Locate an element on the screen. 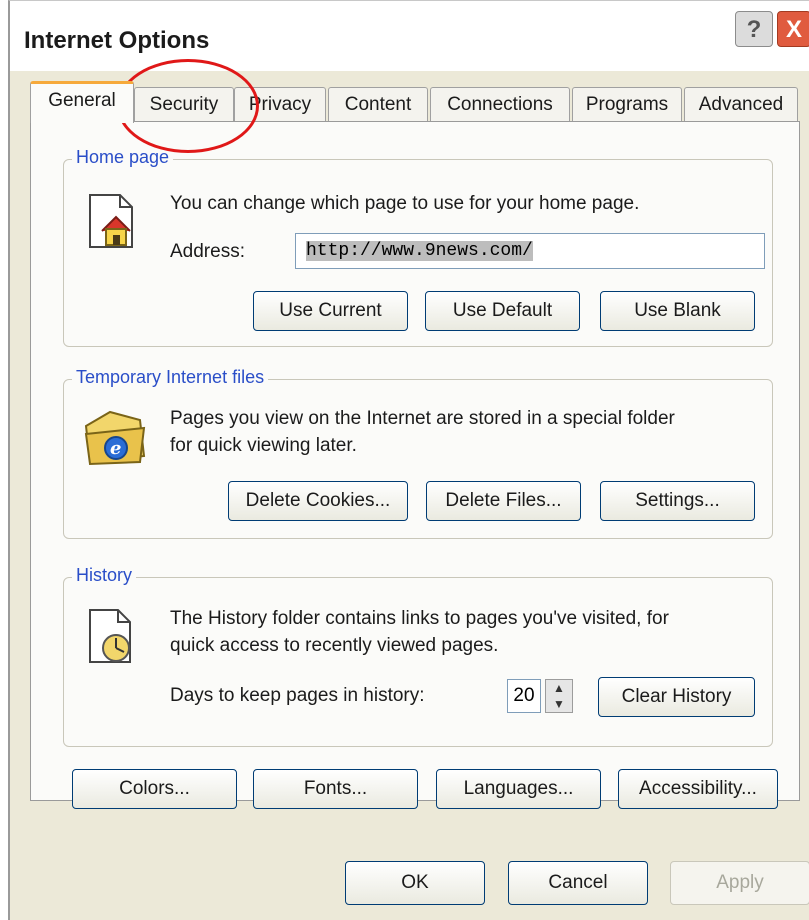 The height and width of the screenshot is (920, 809). tab-general: General is located at coordinates (82, 102).